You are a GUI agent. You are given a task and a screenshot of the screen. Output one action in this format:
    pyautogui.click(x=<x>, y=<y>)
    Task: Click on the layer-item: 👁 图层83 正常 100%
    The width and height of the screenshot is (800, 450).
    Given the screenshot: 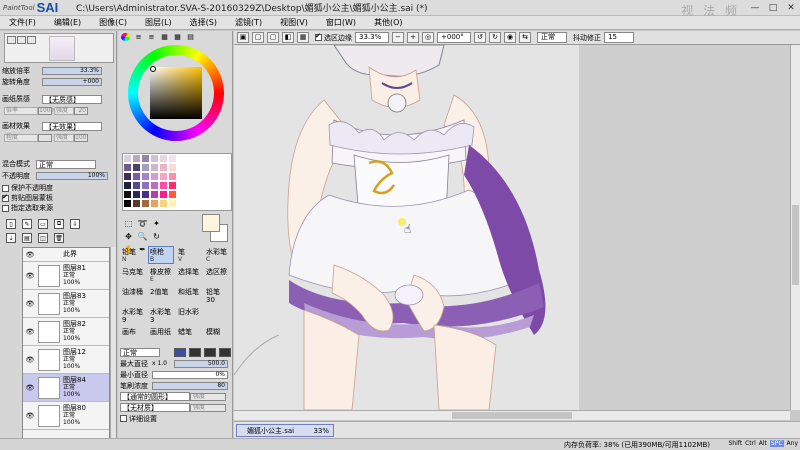 What is the action you would take?
    pyautogui.click(x=66, y=304)
    